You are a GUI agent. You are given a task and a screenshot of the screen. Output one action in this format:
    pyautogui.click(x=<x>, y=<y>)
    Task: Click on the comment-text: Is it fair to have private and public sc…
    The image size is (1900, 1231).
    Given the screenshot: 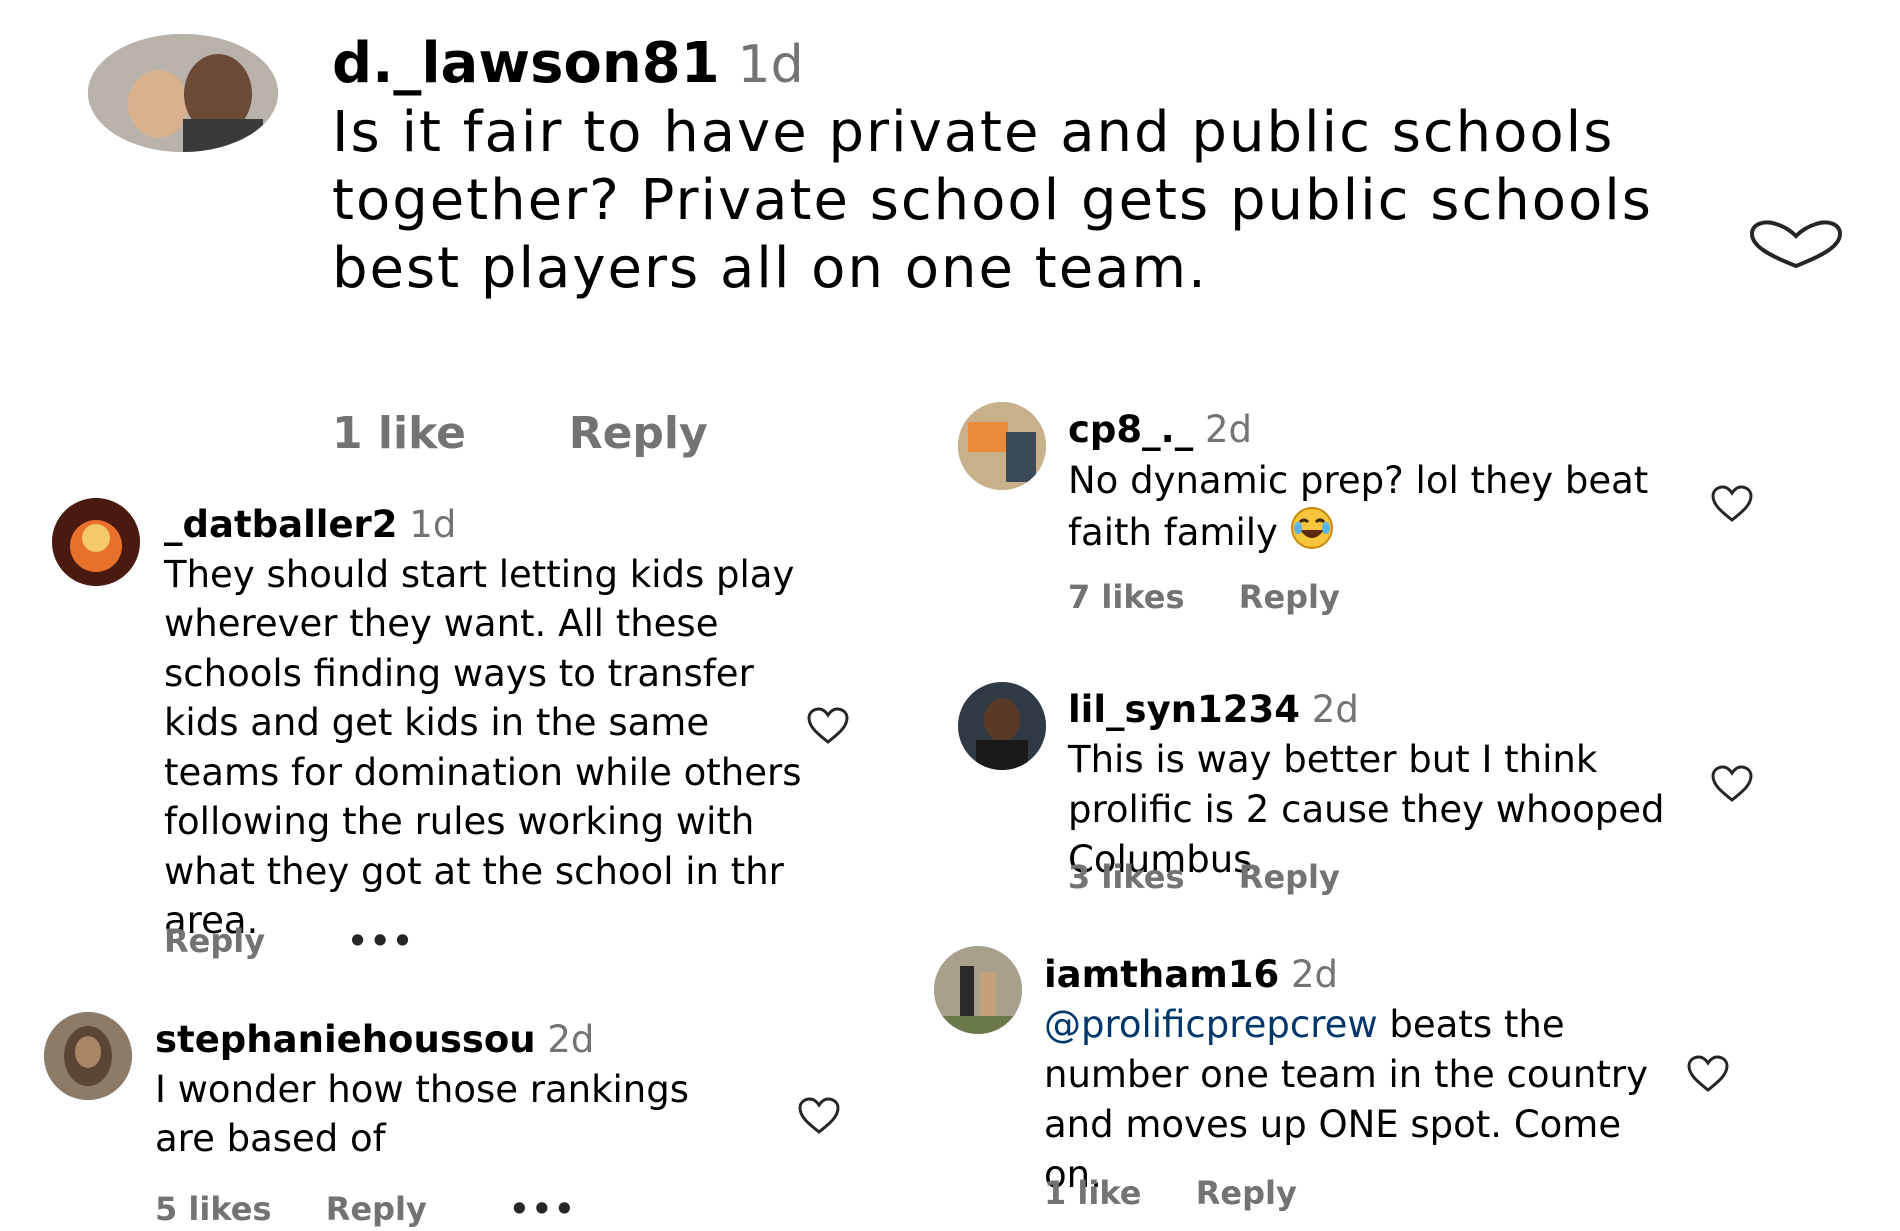 What is the action you would take?
    pyautogui.click(x=992, y=200)
    